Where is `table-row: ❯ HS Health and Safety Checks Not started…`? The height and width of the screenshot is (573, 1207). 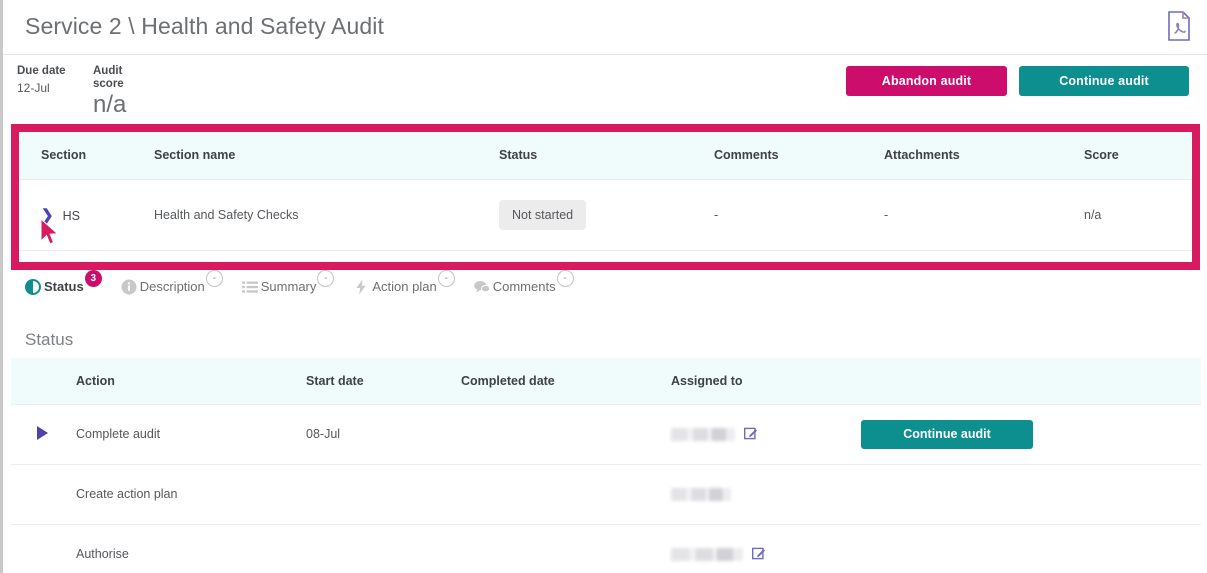 table-row: ❯ HS Health and Safety Checks Not started… is located at coordinates (605, 215).